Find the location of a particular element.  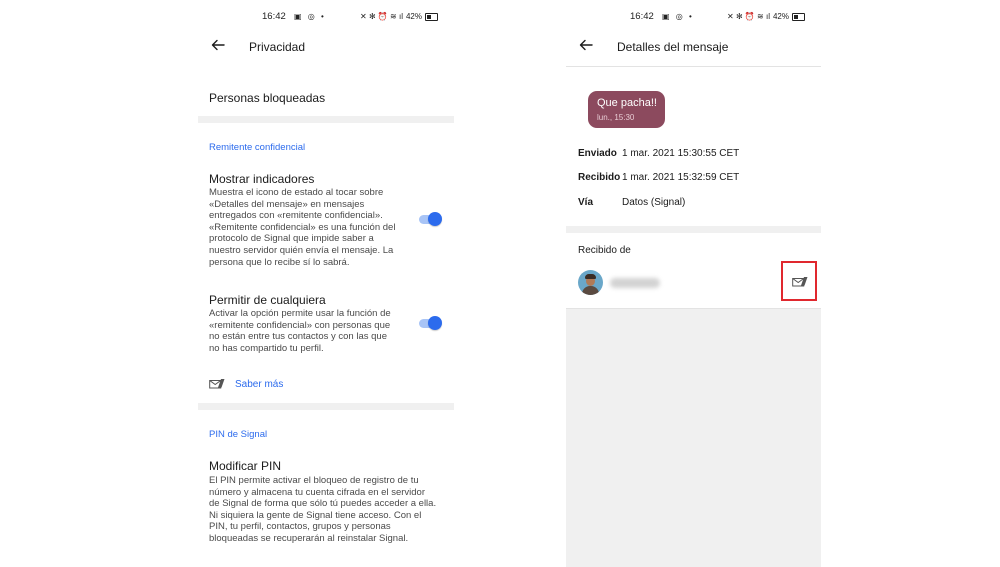

highlight-box is located at coordinates (799, 281).